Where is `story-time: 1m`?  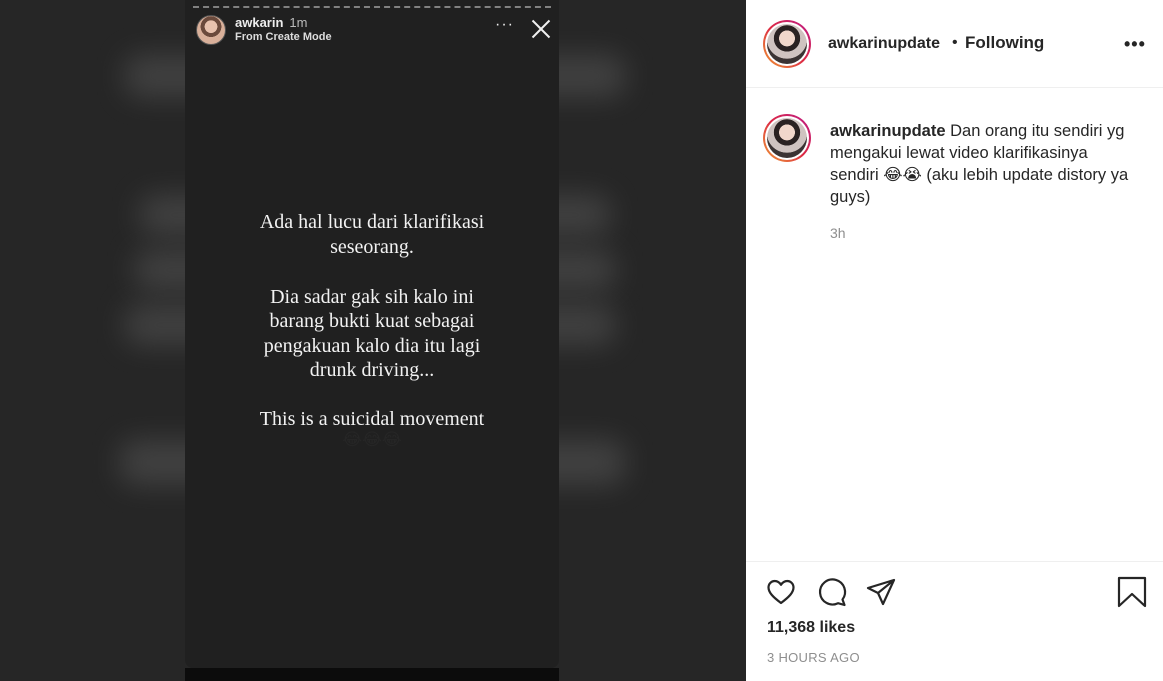
story-time: 1m is located at coordinates (298, 22).